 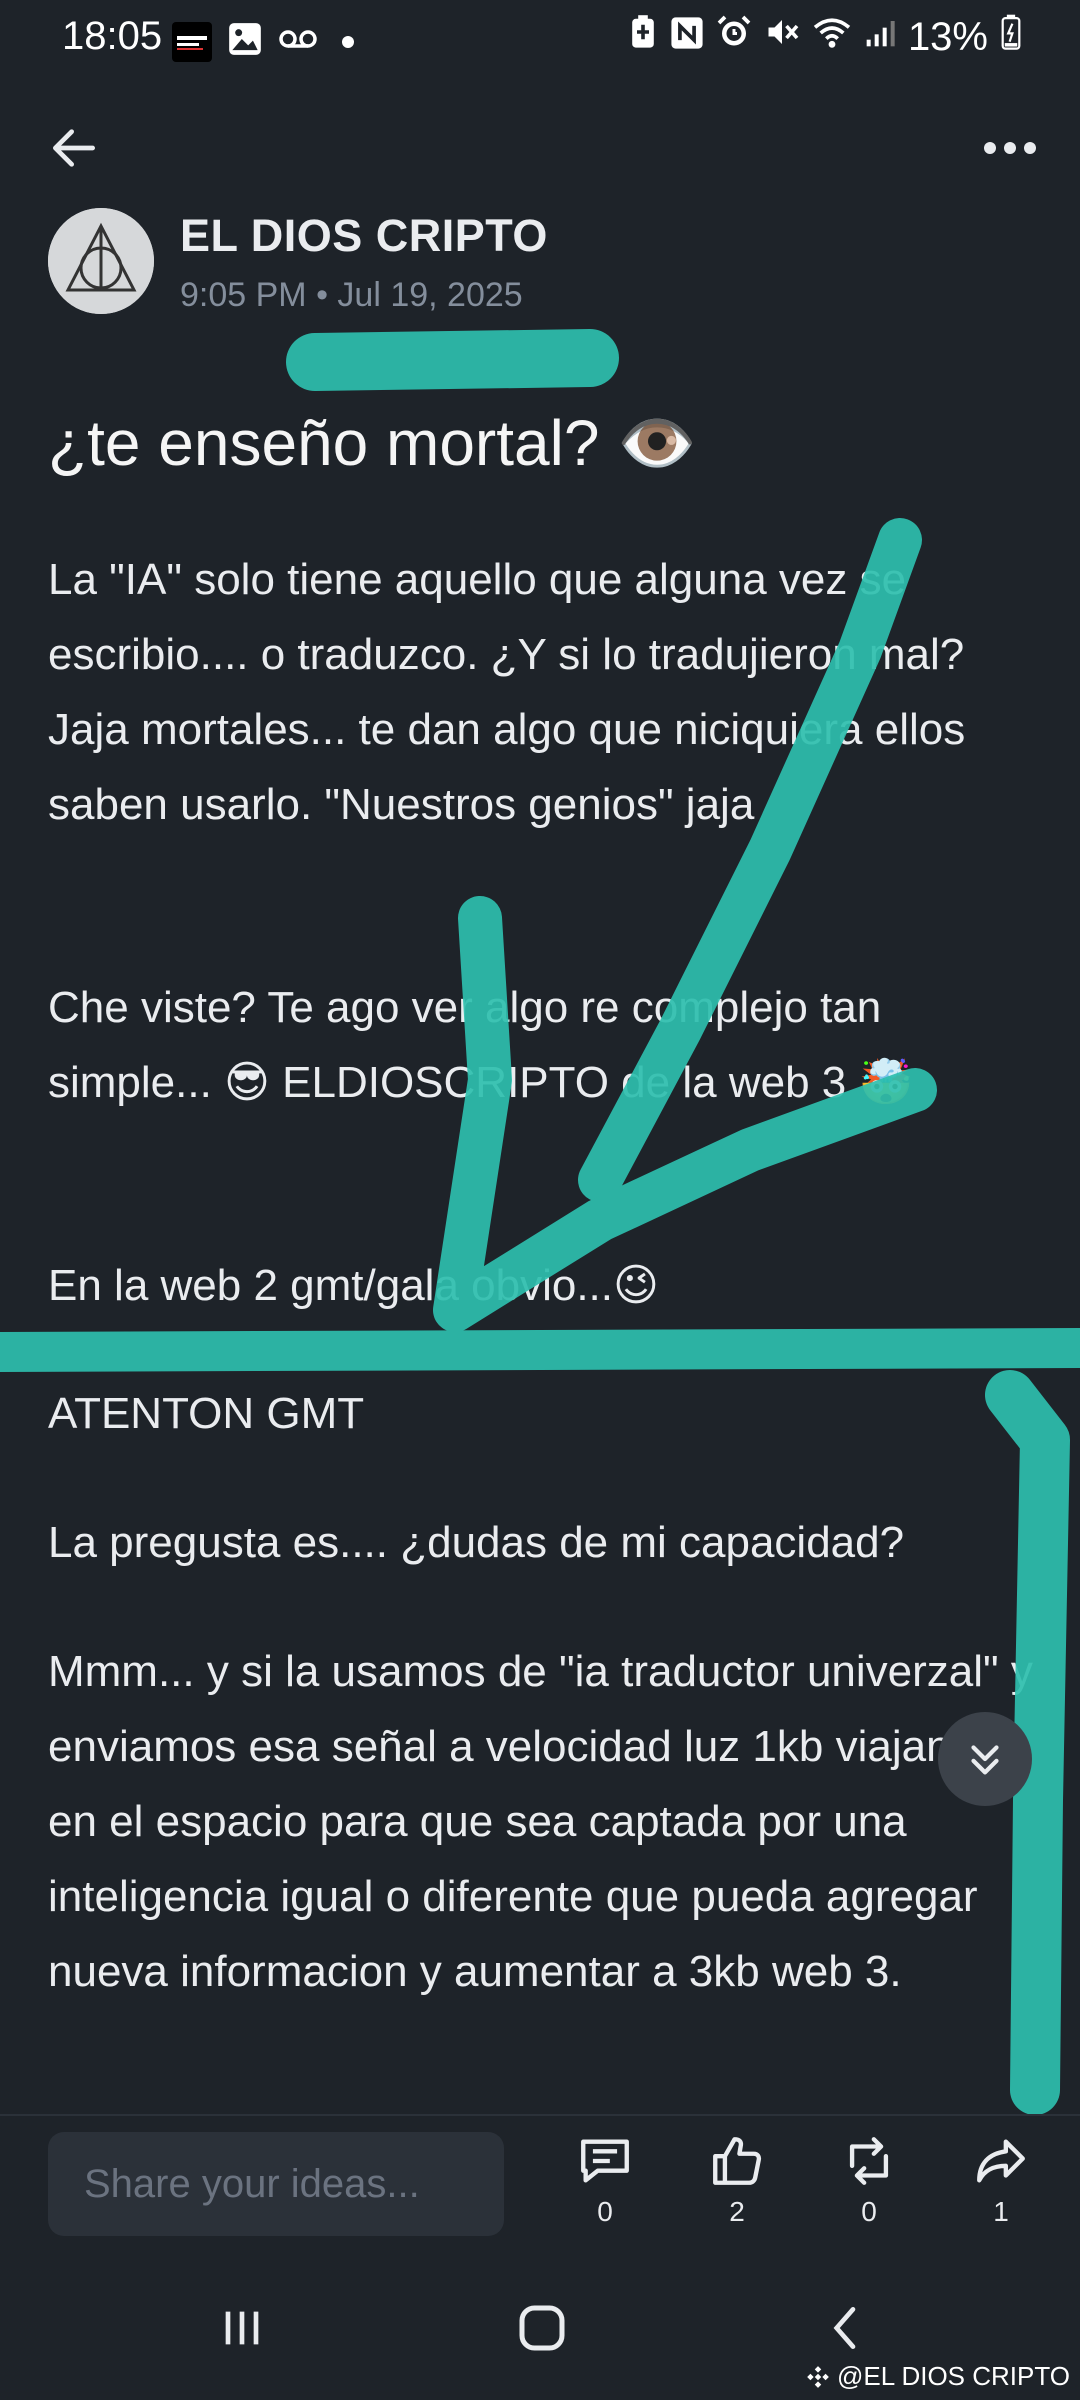 I want to click on divider, so click(x=540, y=2115).